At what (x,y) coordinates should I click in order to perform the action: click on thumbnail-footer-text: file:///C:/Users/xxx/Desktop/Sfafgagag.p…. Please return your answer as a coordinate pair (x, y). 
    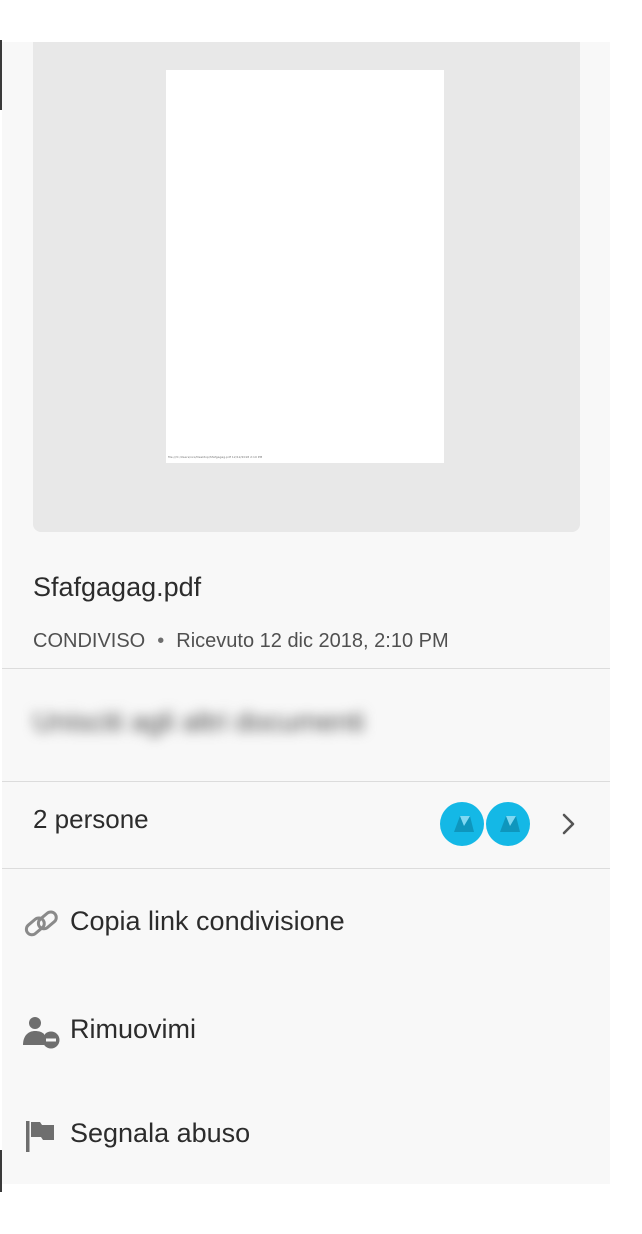
    Looking at the image, I should click on (215, 457).